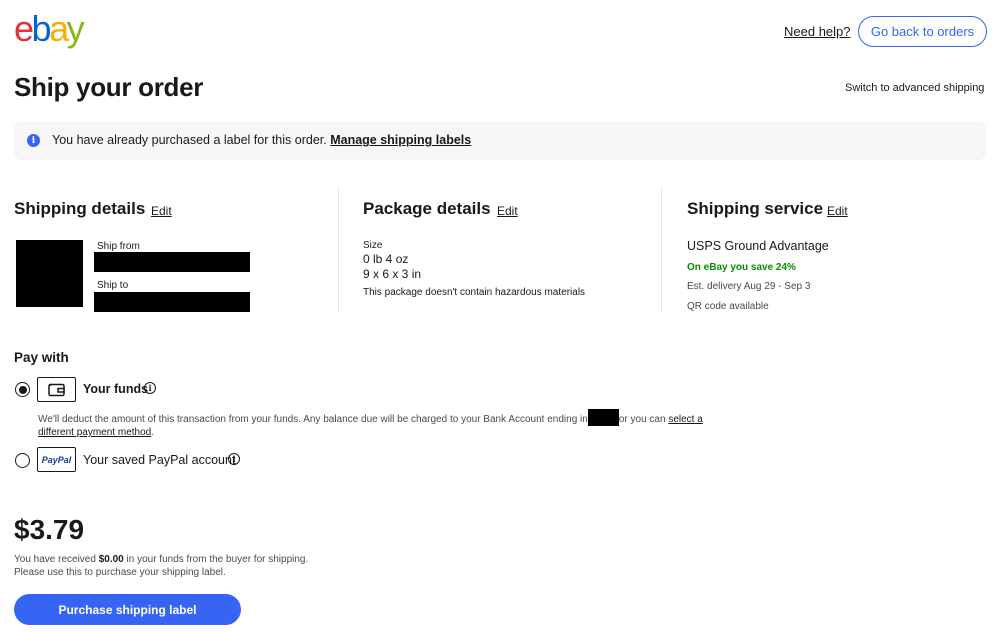 The height and width of the screenshot is (632, 999). What do you see at coordinates (109, 87) in the screenshot?
I see `page-title: Ship your order` at bounding box center [109, 87].